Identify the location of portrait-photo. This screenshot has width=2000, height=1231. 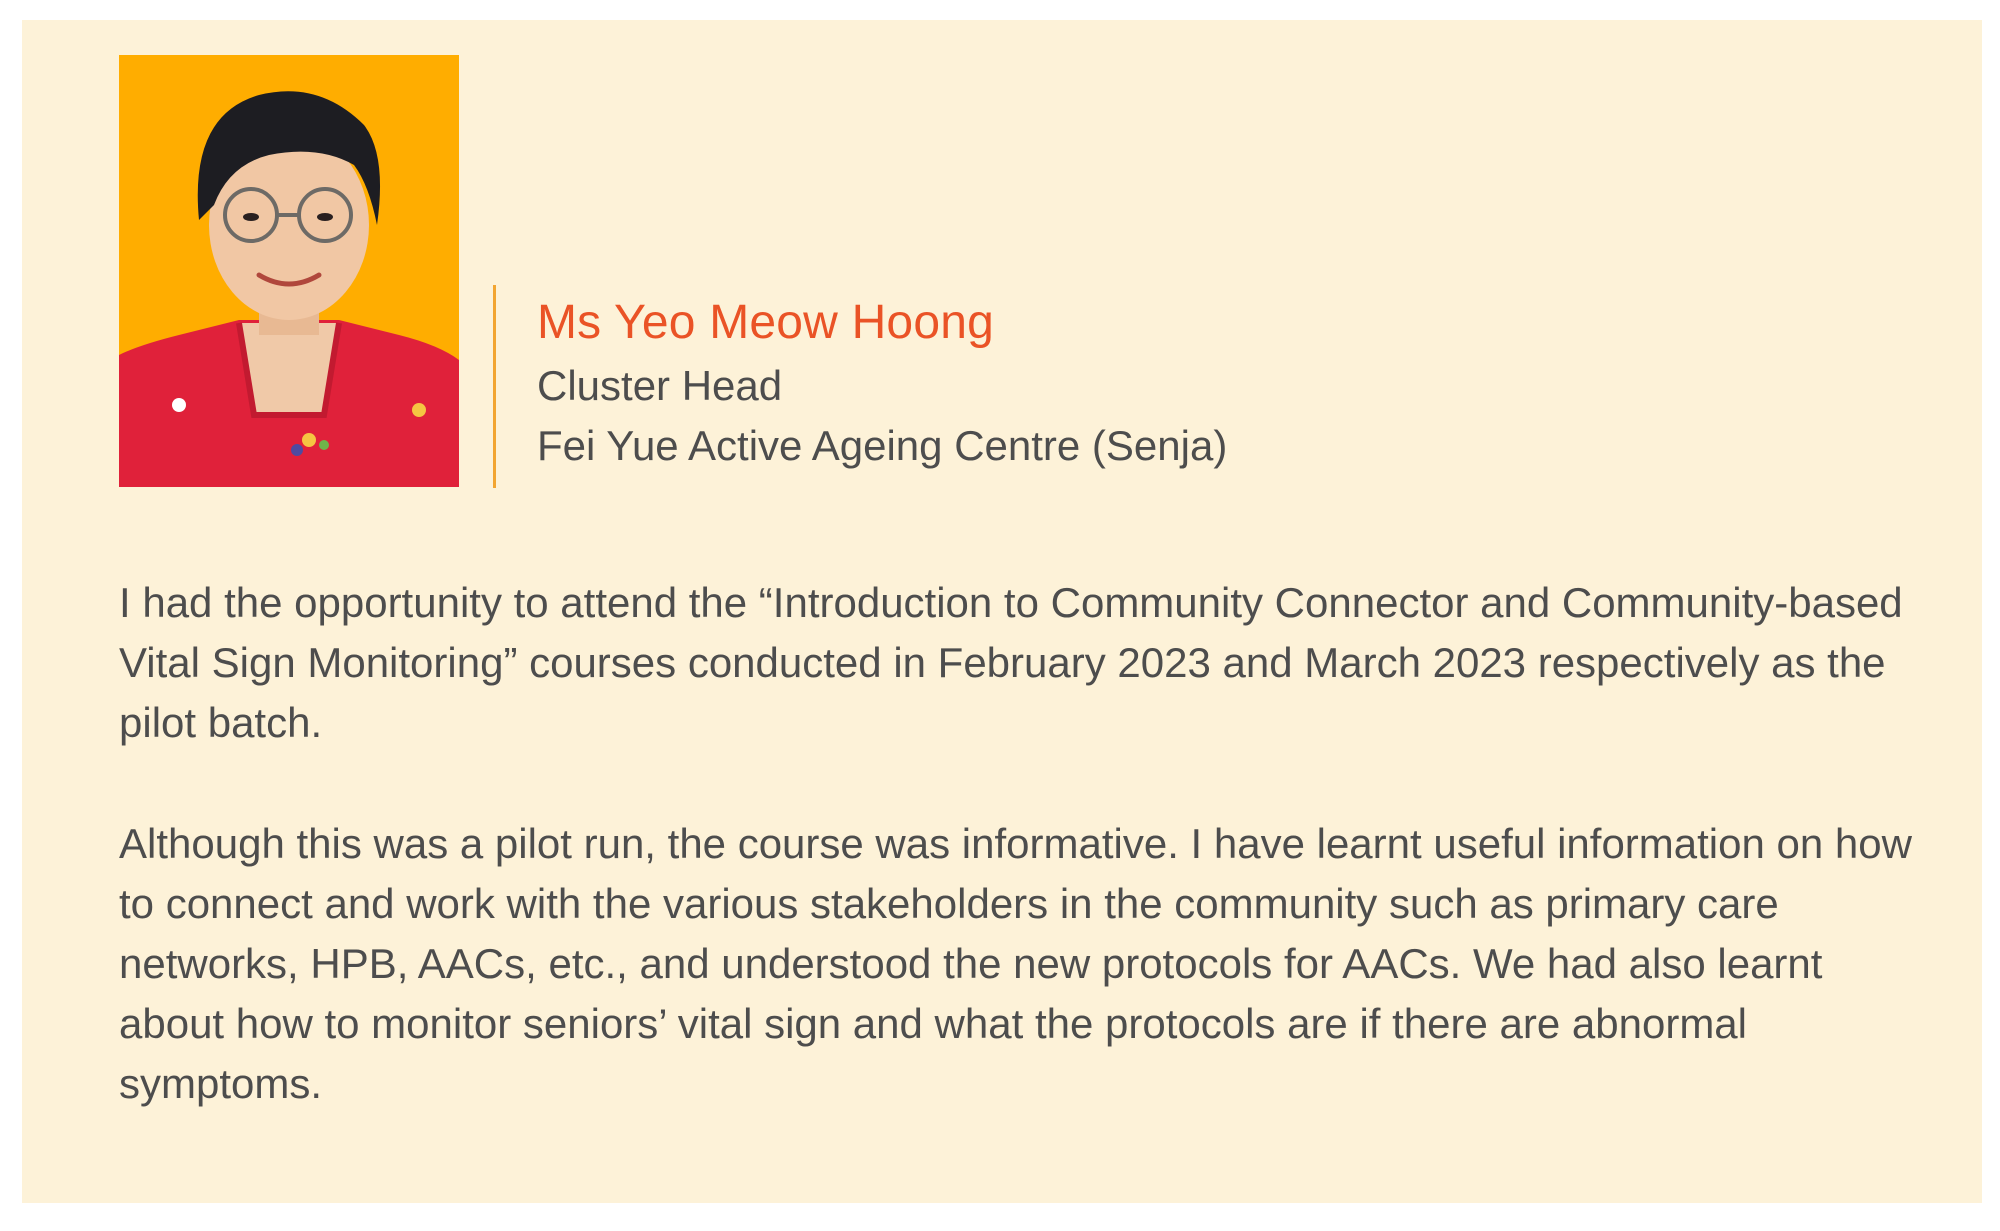
(289, 271).